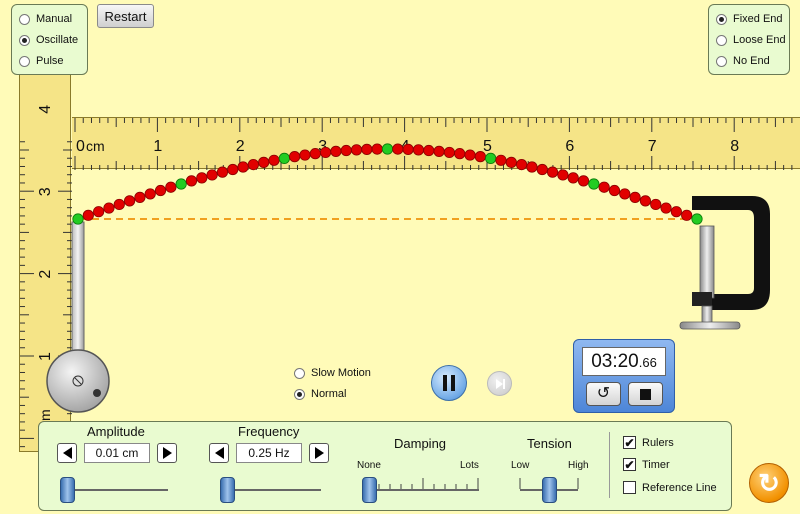 The image size is (800, 514). I want to click on reference-line-checkbox: Reference Line, so click(670, 487).